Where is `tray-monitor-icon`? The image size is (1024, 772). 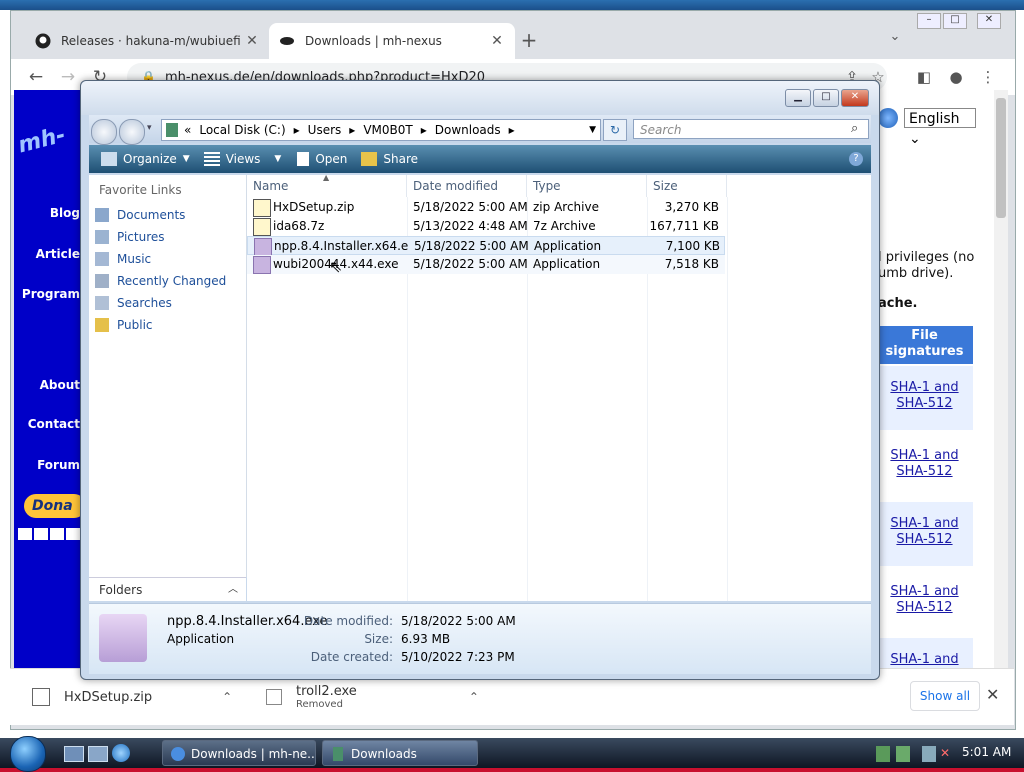 tray-monitor-icon is located at coordinates (929, 754).